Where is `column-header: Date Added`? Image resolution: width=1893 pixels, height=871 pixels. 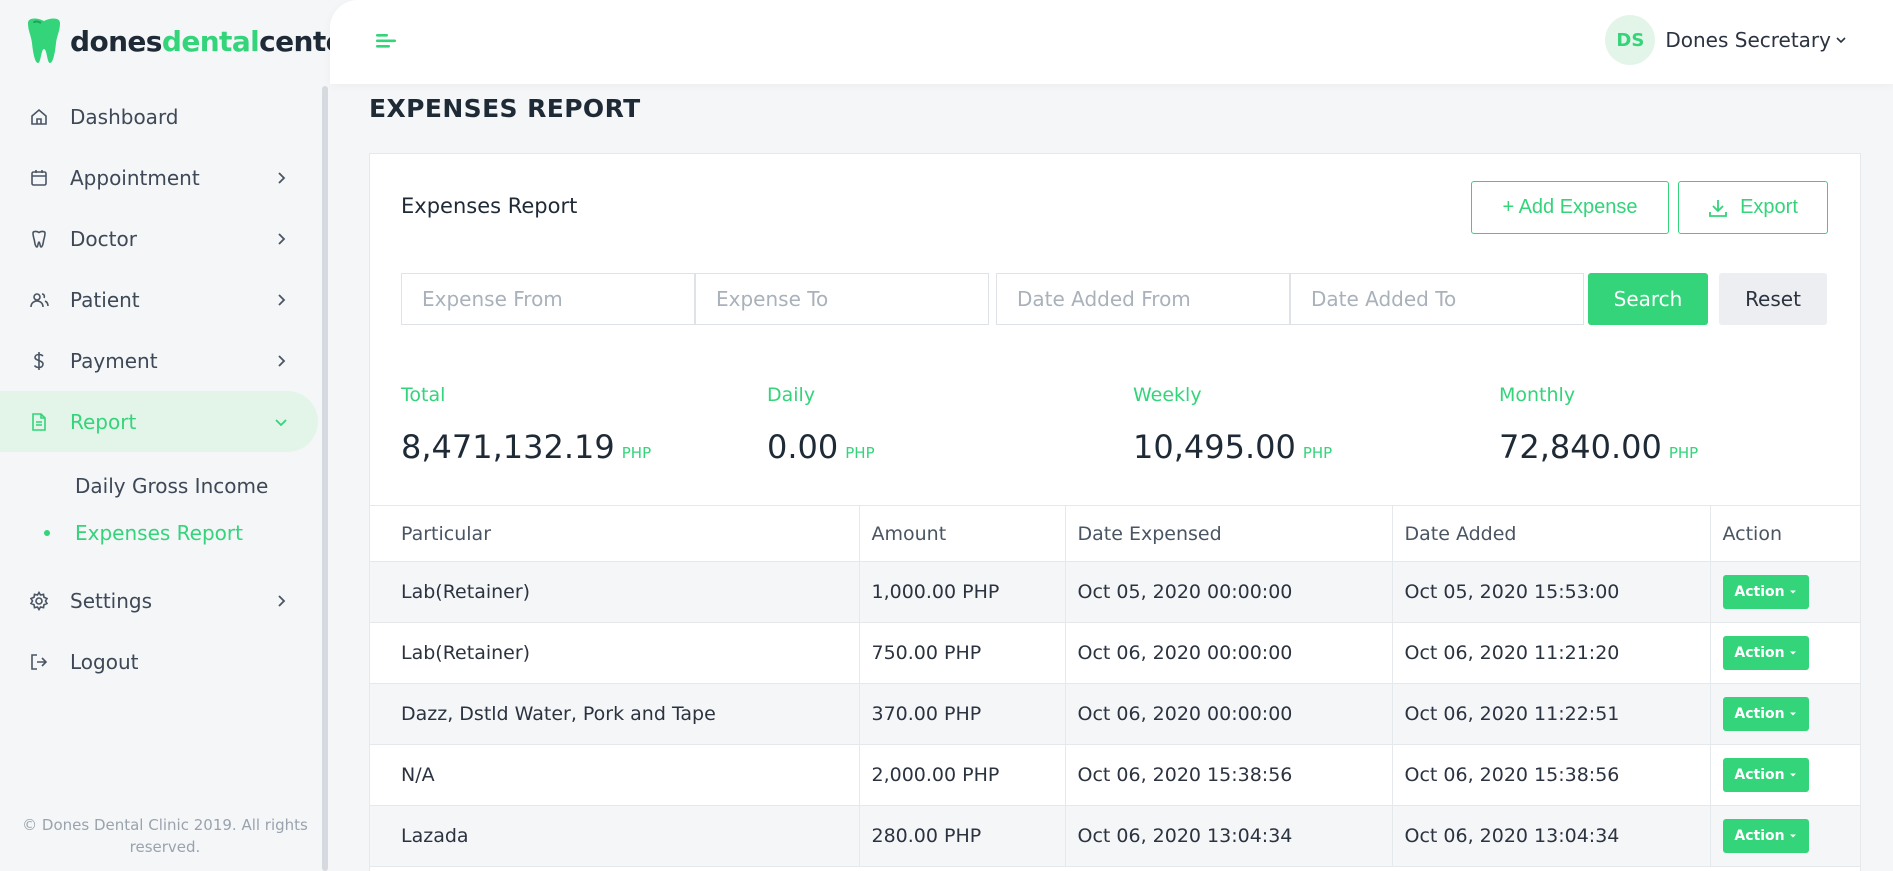 column-header: Date Added is located at coordinates (1550, 533).